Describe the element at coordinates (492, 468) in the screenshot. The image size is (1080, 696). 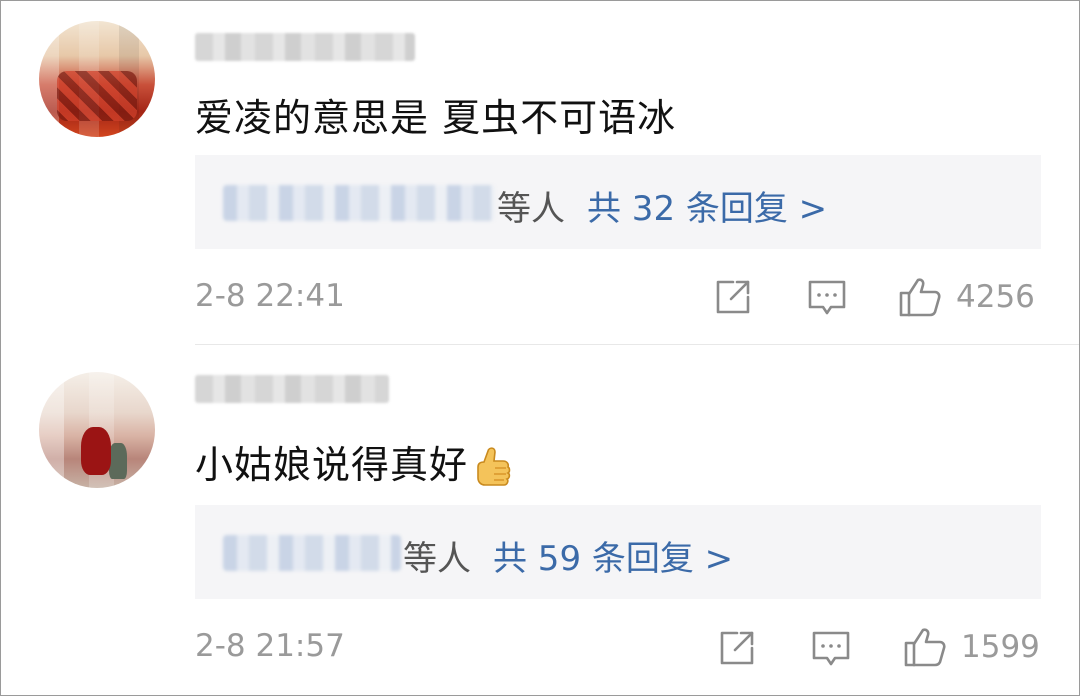
I see `thumbs-up-emoji-icon` at that location.